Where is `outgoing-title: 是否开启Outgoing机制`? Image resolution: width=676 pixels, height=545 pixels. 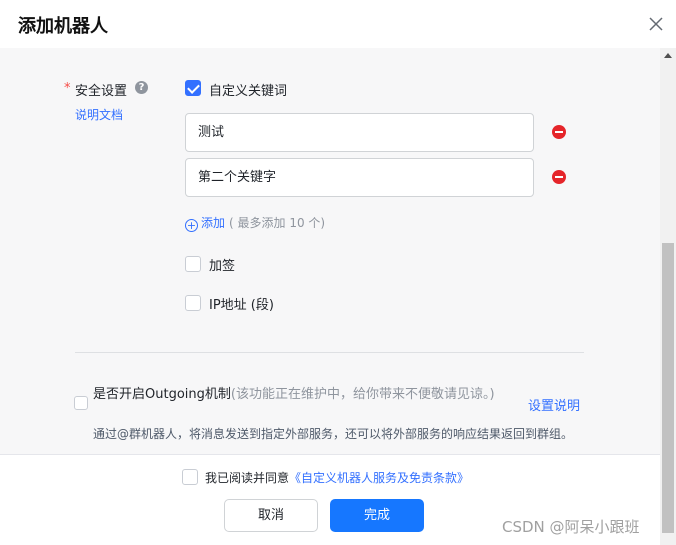 outgoing-title: 是否开启Outgoing机制 is located at coordinates (162, 394).